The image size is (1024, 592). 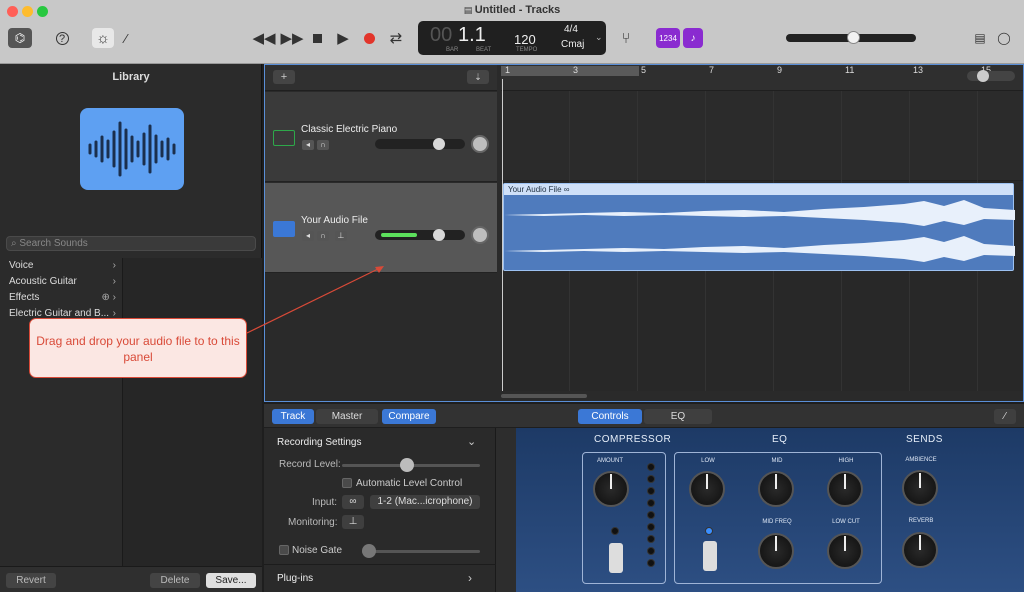 What do you see at coordinates (668, 38) in the screenshot?
I see `count-in-button: 1234` at bounding box center [668, 38].